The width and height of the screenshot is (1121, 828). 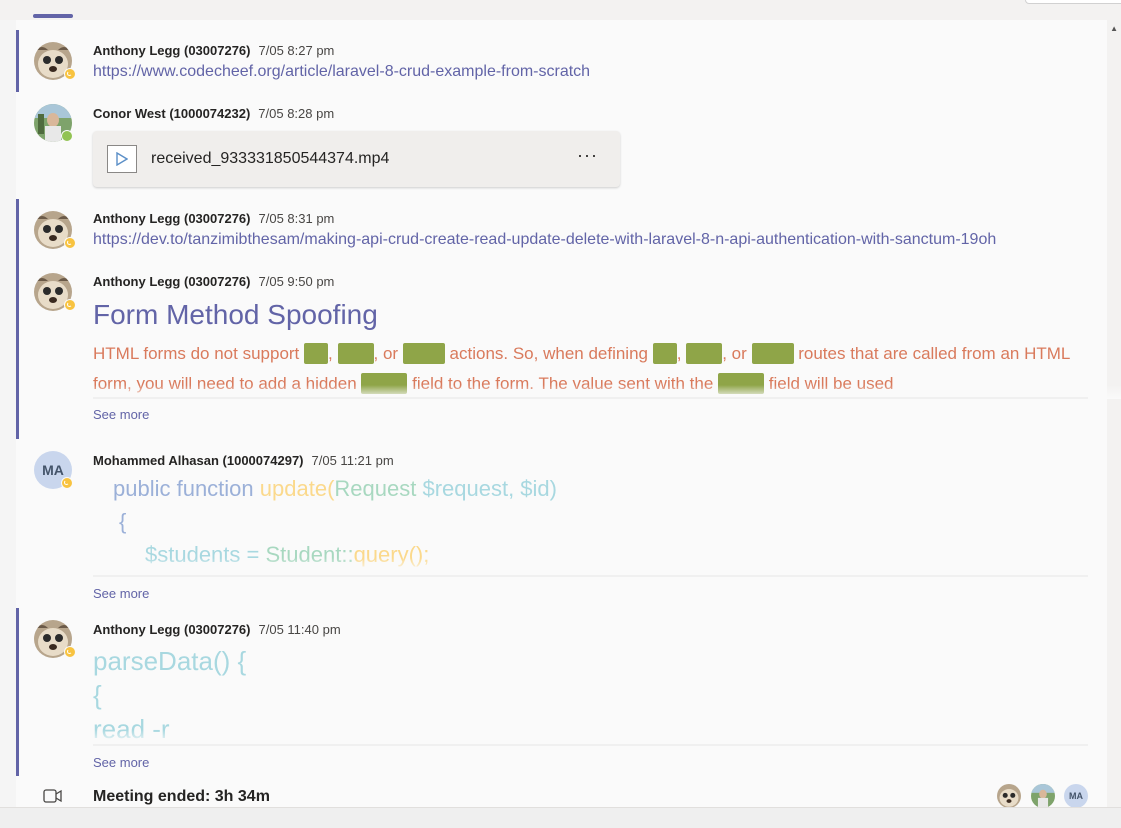 I want to click on timestamp: 7/05 11:40 pm, so click(x=299, y=629).